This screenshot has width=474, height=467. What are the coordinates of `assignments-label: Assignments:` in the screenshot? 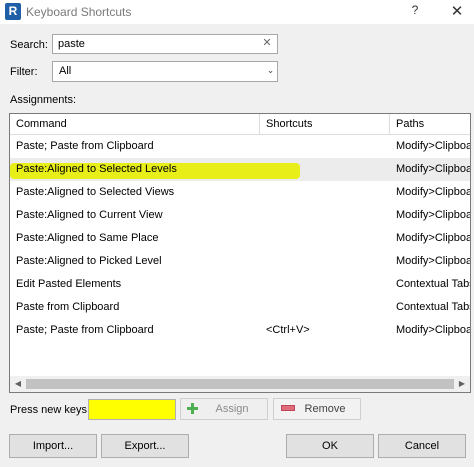 It's located at (43, 100).